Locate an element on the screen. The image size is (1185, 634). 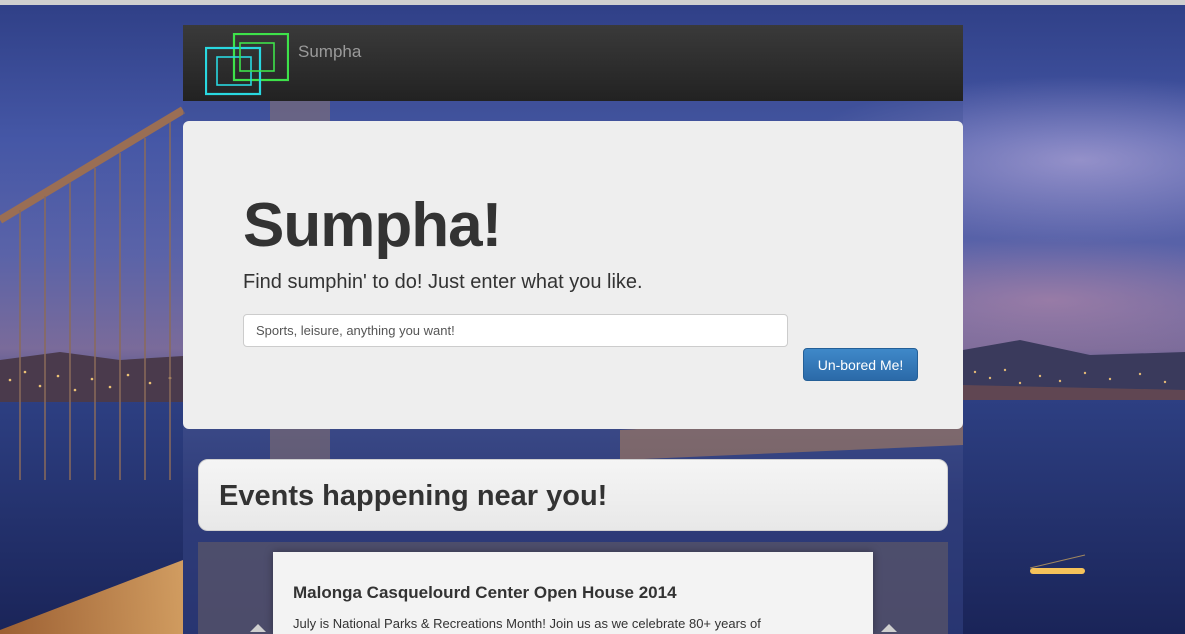
events-heading: Events happening near you! is located at coordinates (413, 496).